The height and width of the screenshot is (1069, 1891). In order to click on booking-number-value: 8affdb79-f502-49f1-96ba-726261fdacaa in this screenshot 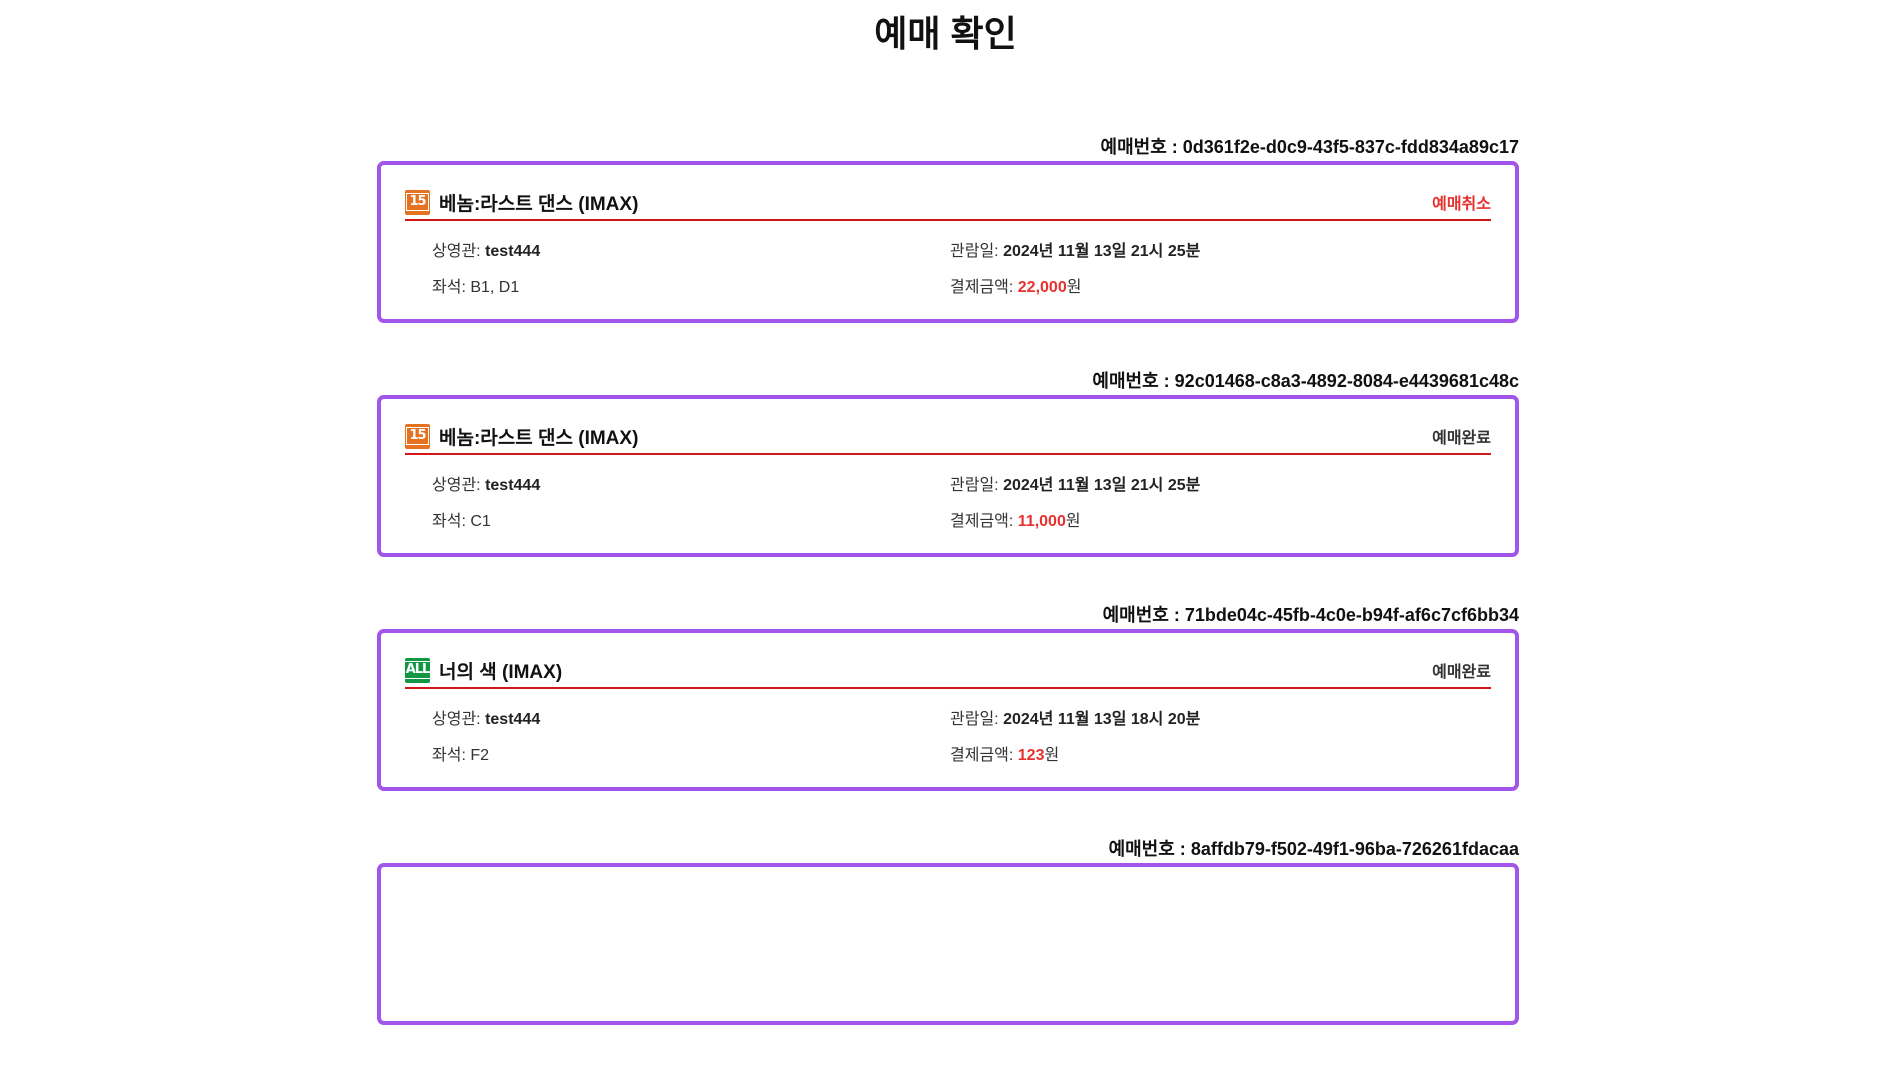, I will do `click(1354, 849)`.